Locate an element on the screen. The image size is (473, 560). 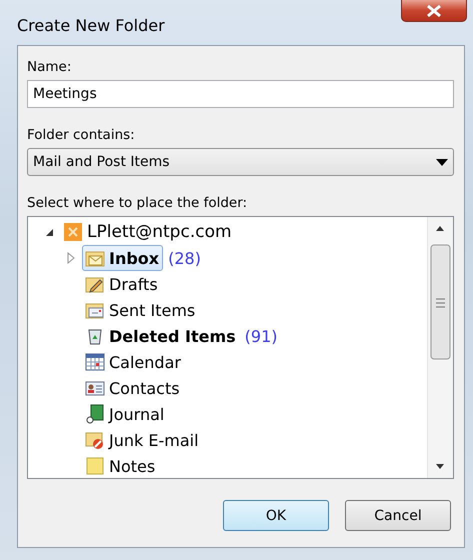
close-button is located at coordinates (434, 11).